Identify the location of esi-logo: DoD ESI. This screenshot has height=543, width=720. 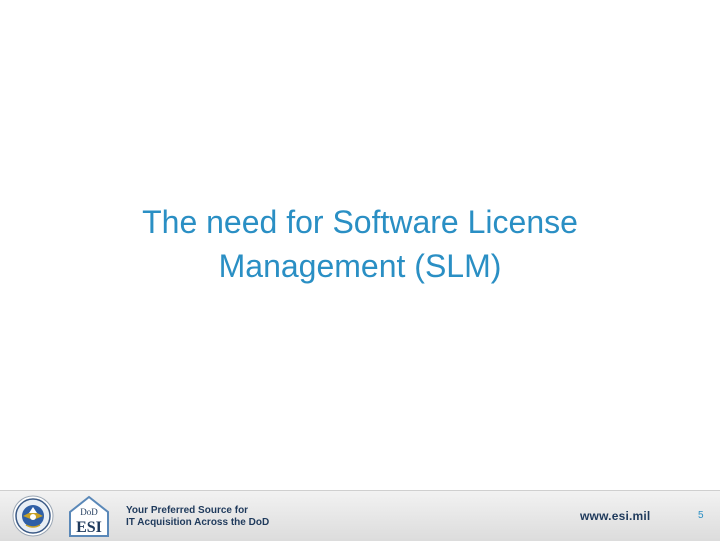
(89, 516).